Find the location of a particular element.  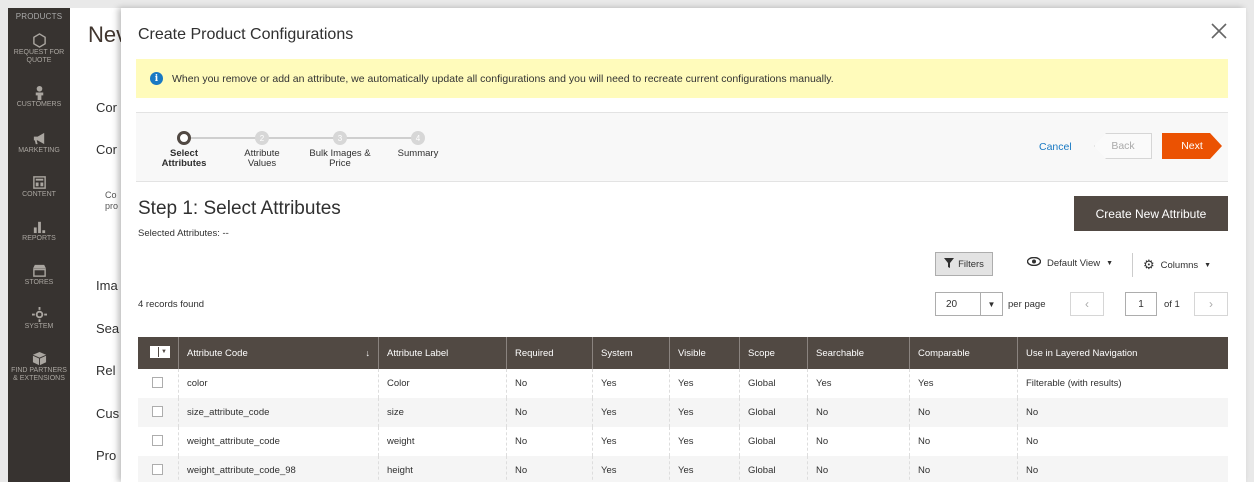

step-2-dot: 2 is located at coordinates (262, 138).